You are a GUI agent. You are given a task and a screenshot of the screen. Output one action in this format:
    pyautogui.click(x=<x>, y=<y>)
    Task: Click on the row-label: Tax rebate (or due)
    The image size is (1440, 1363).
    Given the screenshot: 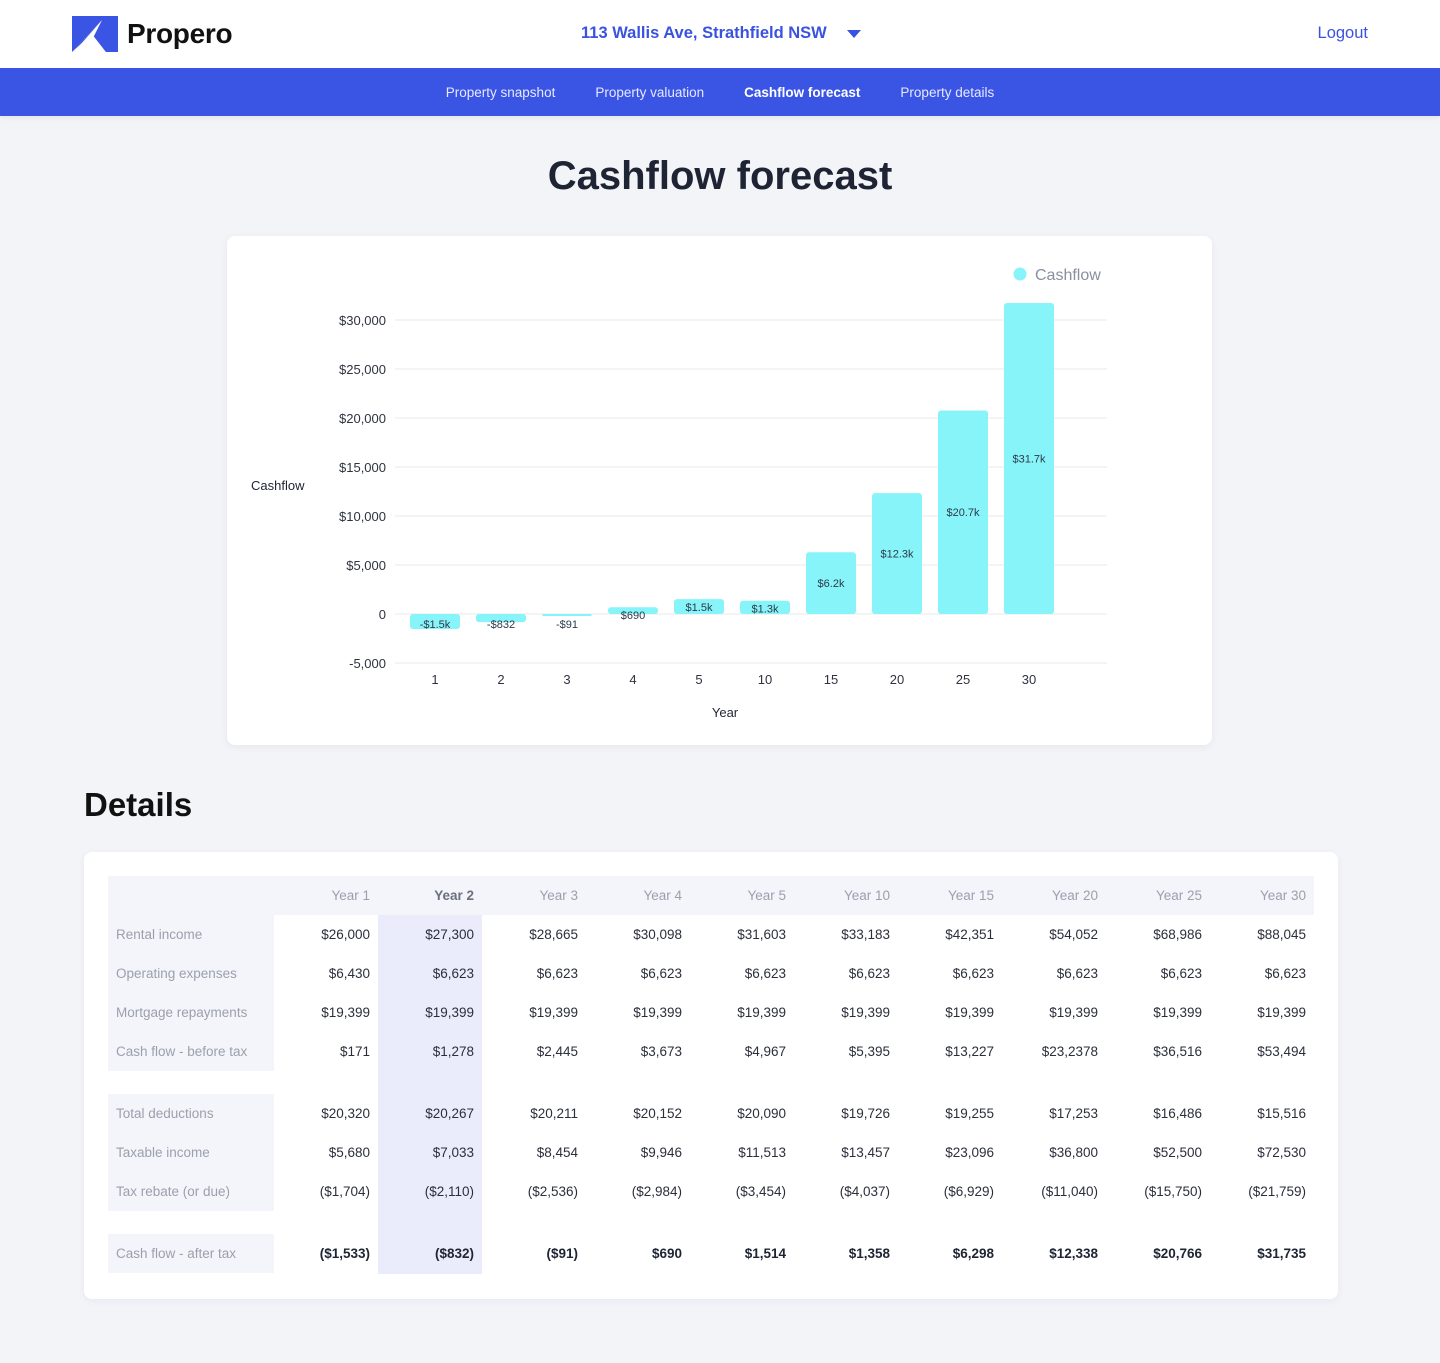 What is the action you would take?
    pyautogui.click(x=173, y=1191)
    